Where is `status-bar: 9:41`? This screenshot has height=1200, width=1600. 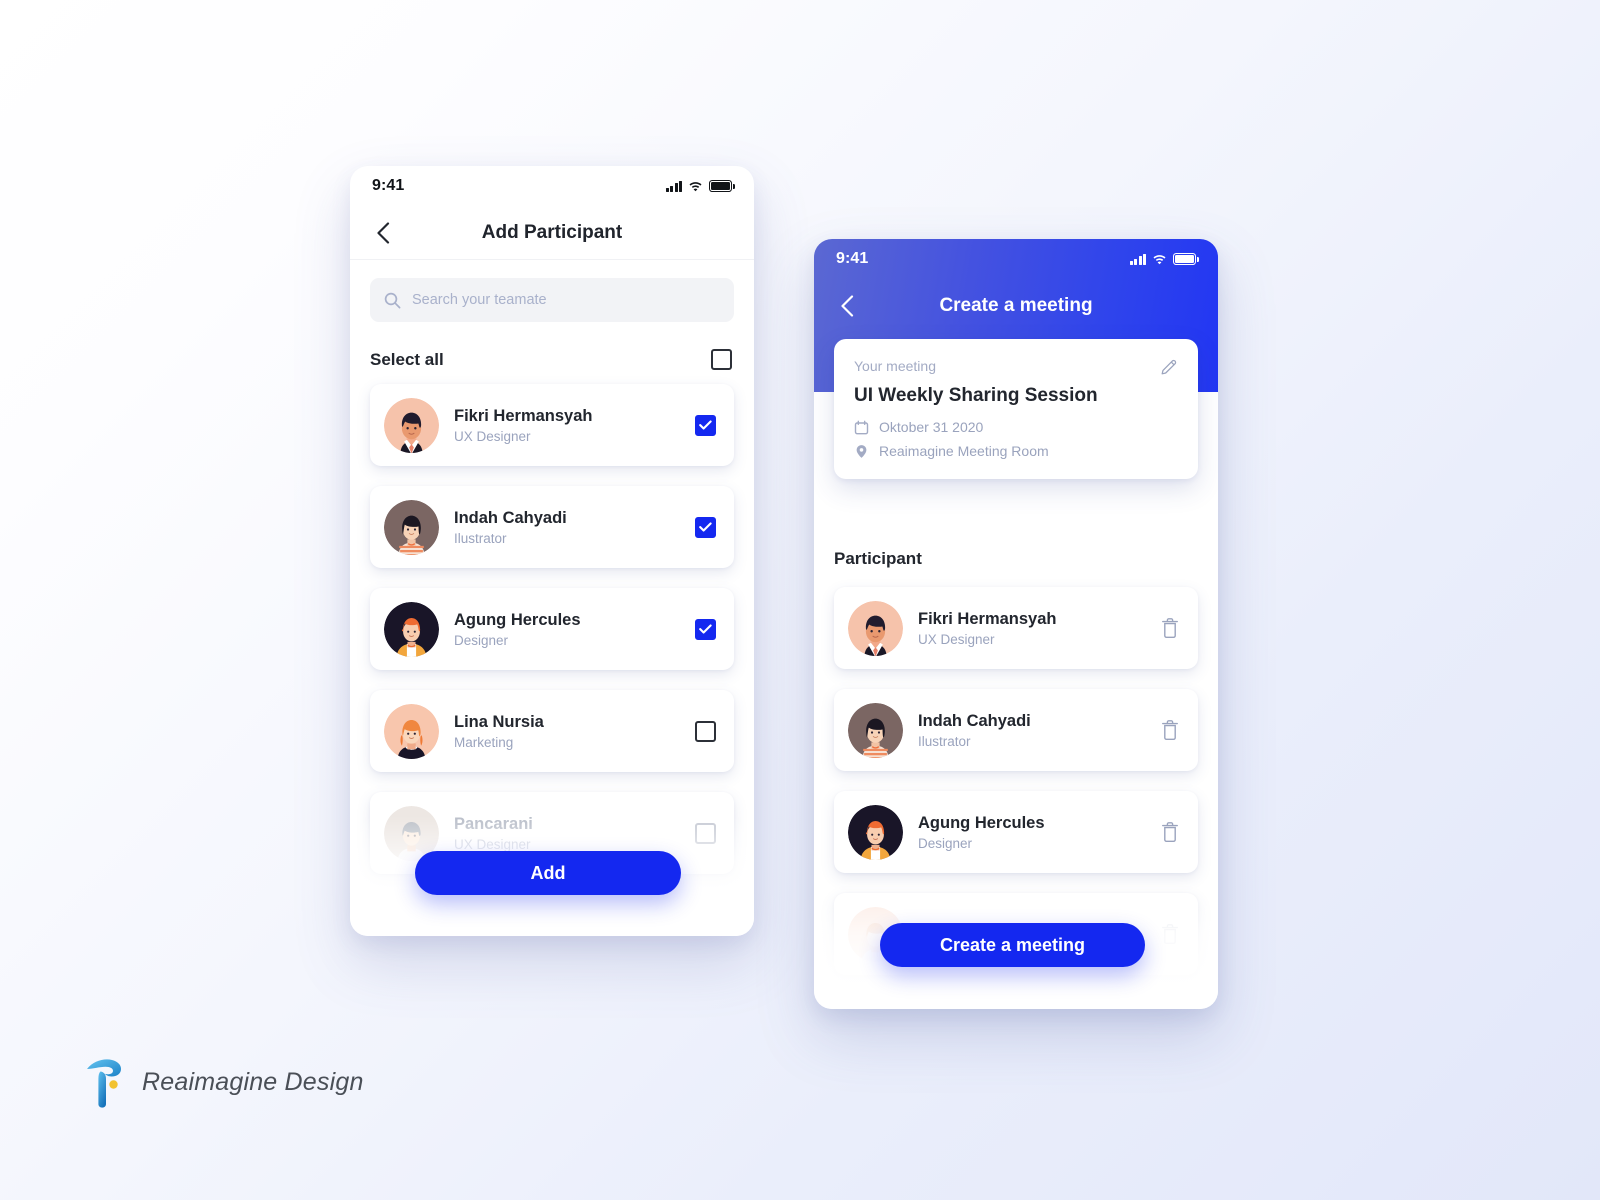 status-bar: 9:41 is located at coordinates (552, 186).